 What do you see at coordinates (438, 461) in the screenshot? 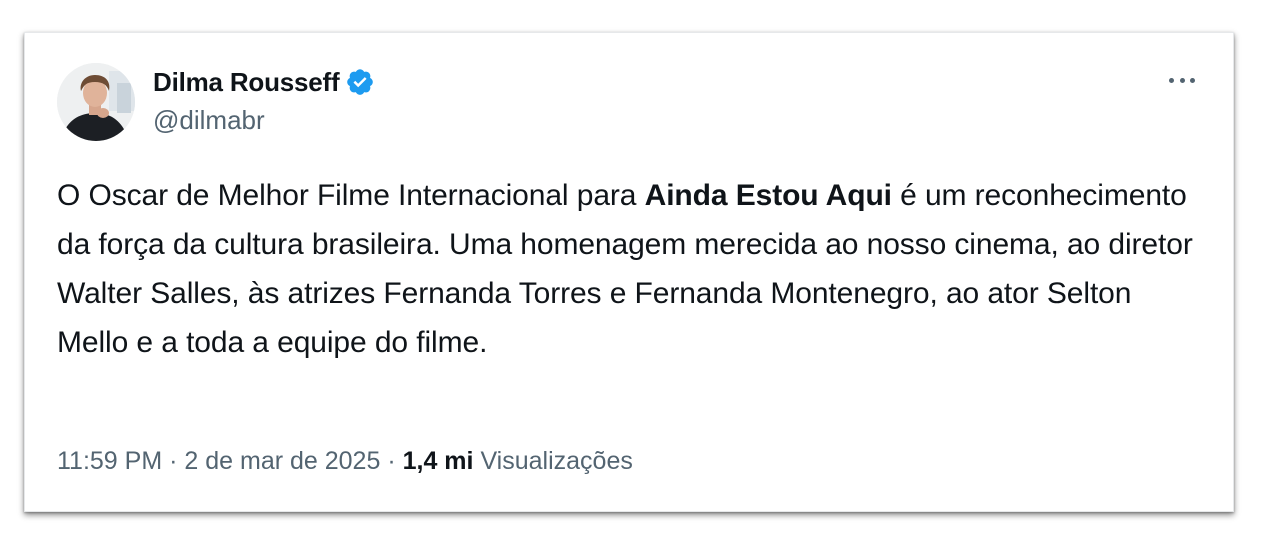
I see `views-count: 1,4 mi` at bounding box center [438, 461].